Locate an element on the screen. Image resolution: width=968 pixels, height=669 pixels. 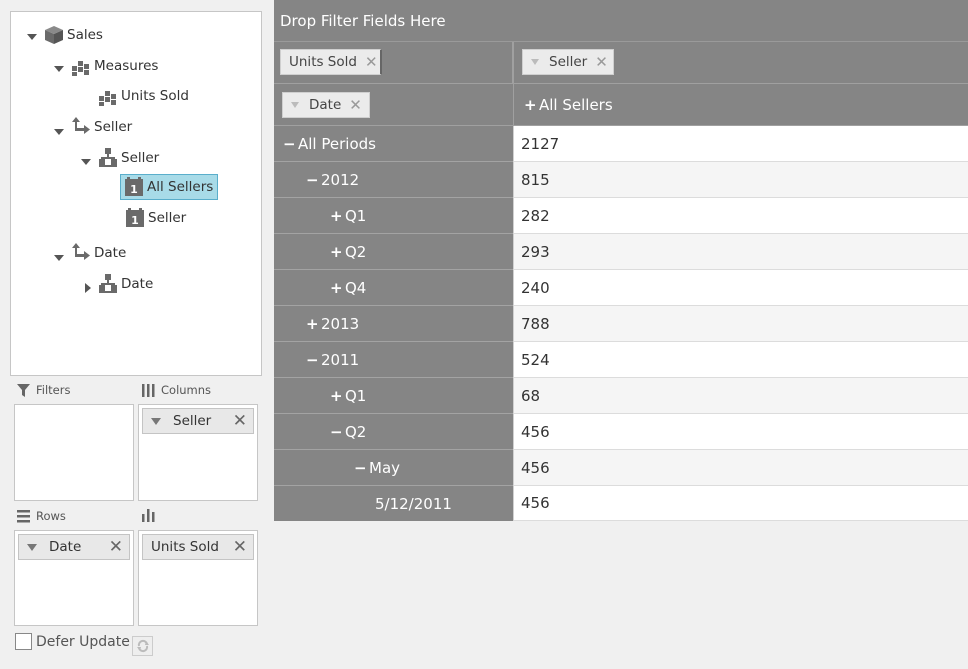
row-header-may: − May is located at coordinates (393, 468).